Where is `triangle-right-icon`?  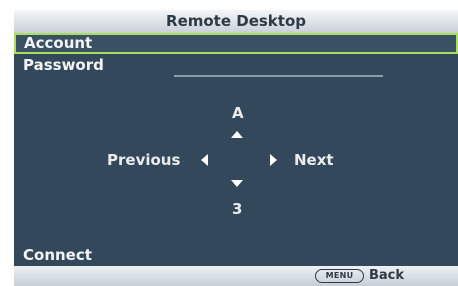
triangle-right-icon is located at coordinates (273, 160).